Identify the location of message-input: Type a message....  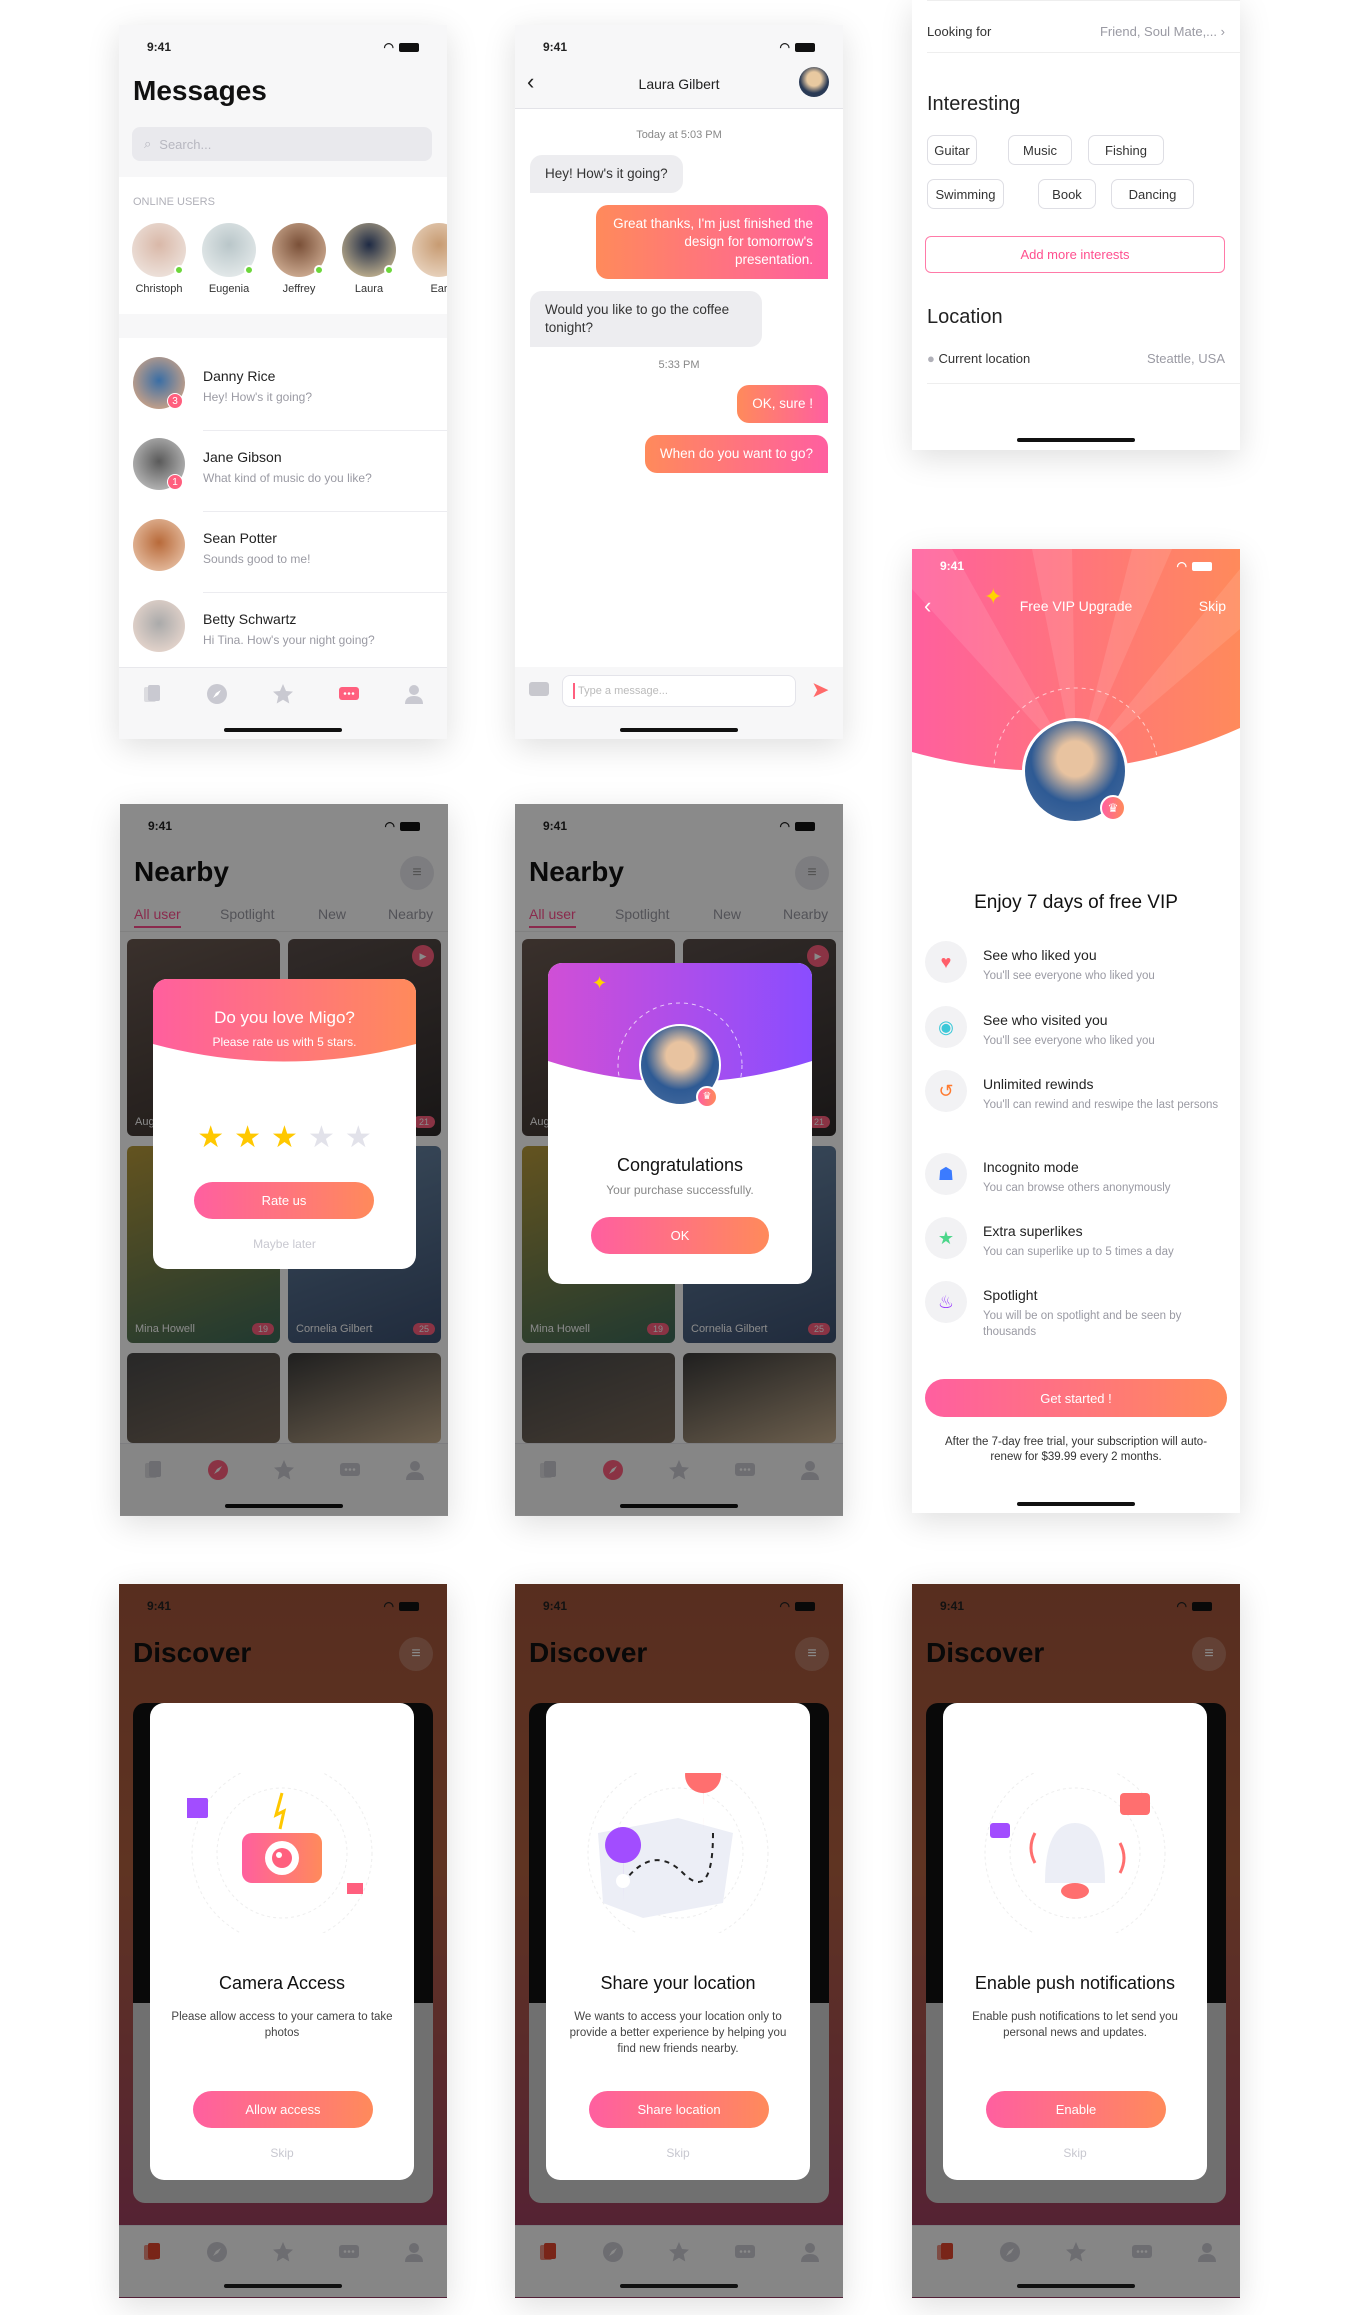
(679, 691).